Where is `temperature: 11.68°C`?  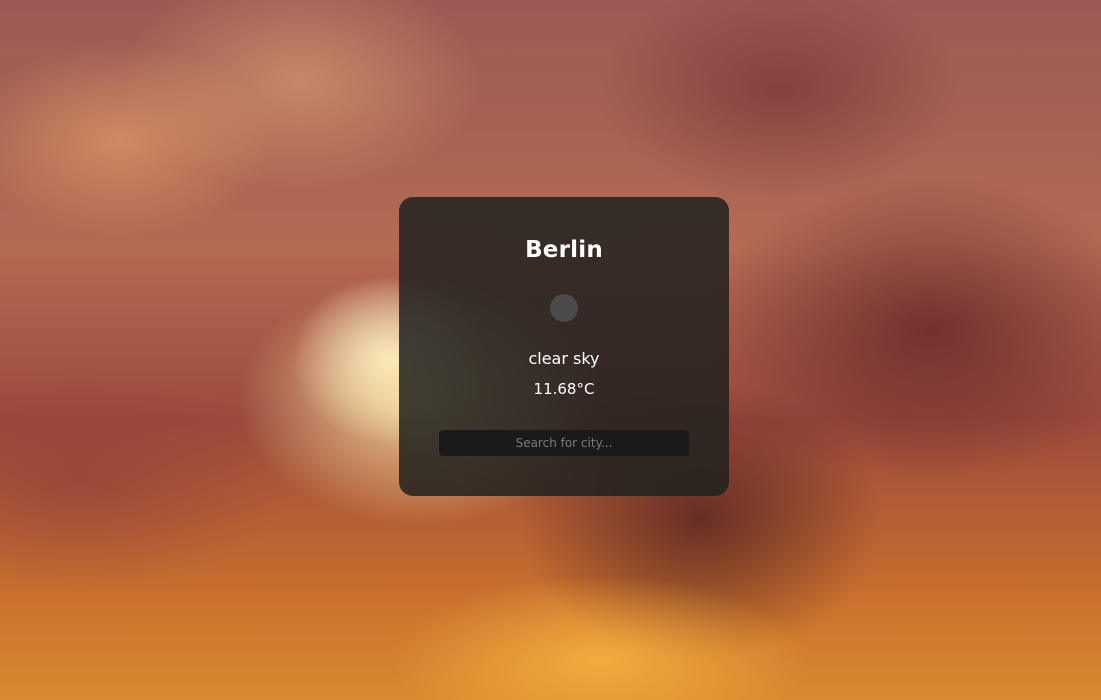
temperature: 11.68°C is located at coordinates (564, 389).